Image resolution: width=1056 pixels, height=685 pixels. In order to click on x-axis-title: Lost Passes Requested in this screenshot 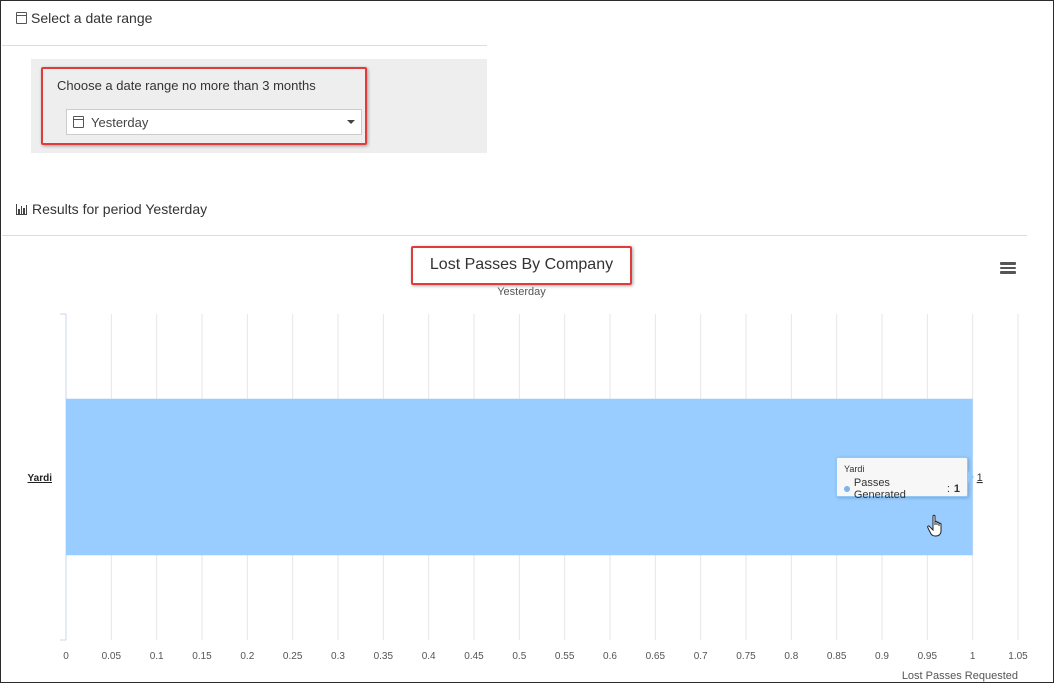, I will do `click(960, 676)`.